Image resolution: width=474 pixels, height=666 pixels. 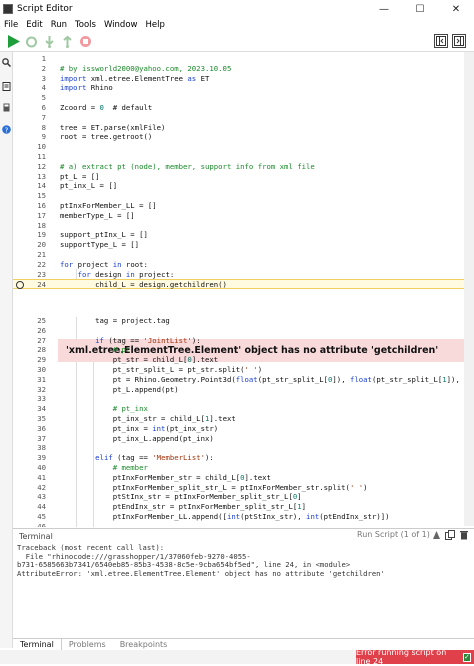 What do you see at coordinates (243, 341) in the screenshot?
I see `code-line: 27 if (tag == 'JointList'):` at bounding box center [243, 341].